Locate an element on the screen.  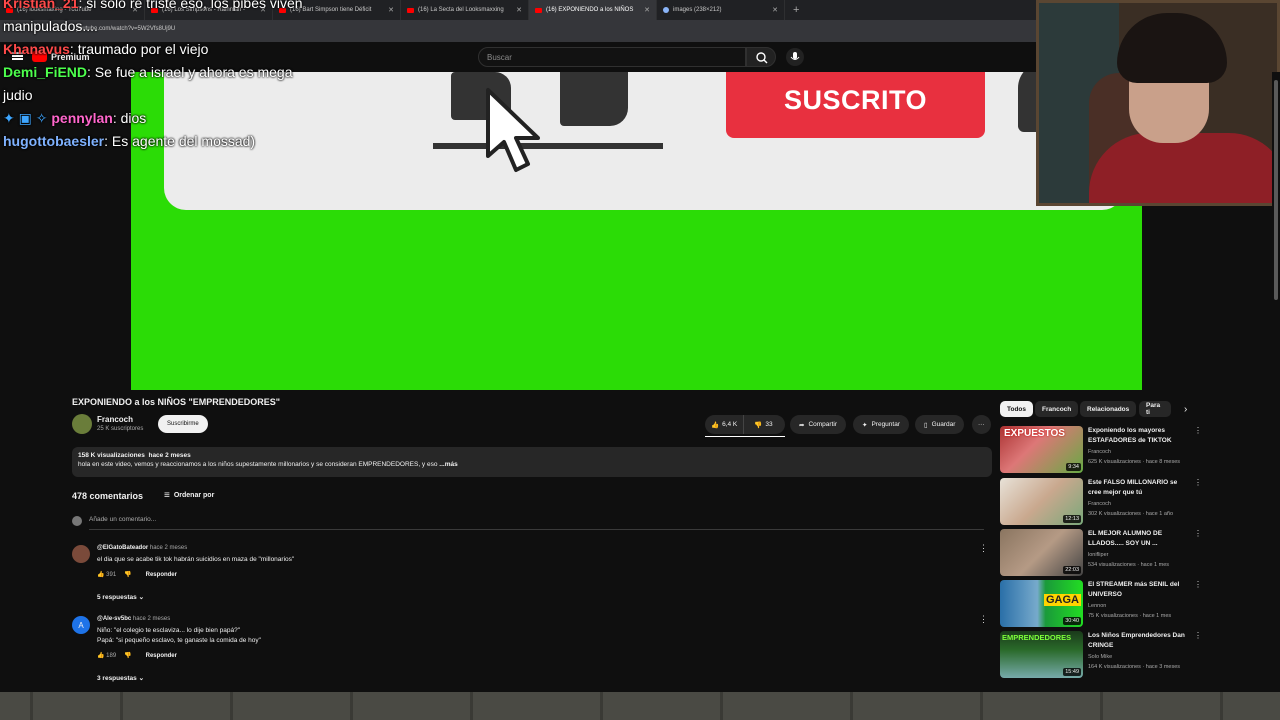
comment-like-count: 189 is located at coordinates (111, 656).